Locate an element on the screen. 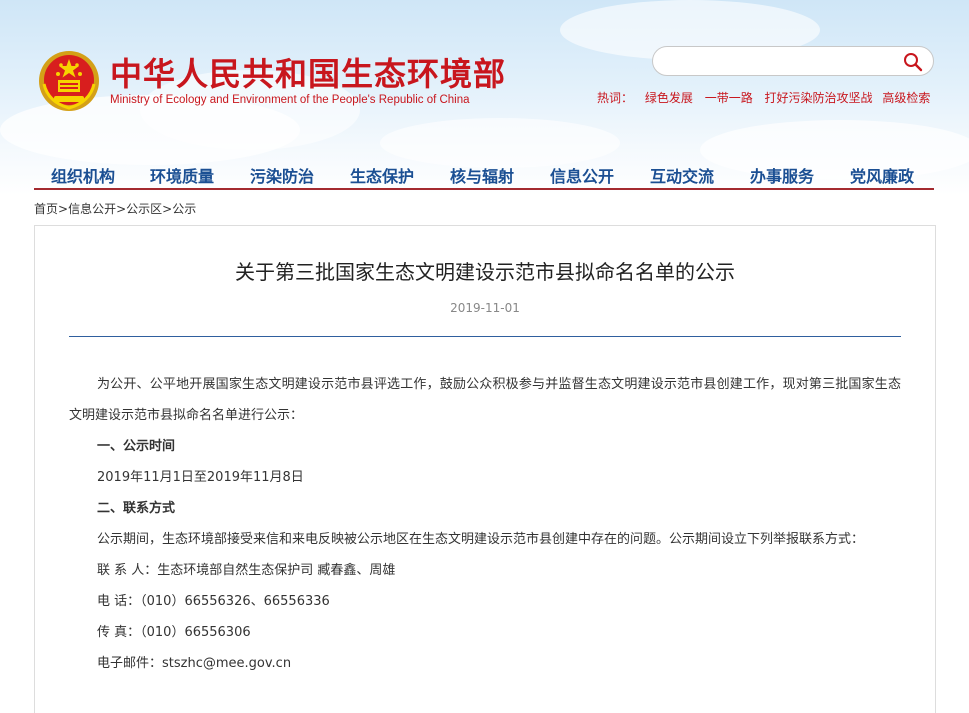 The width and height of the screenshot is (969, 713). hot-word-link: 一带一路 is located at coordinates (729, 98).